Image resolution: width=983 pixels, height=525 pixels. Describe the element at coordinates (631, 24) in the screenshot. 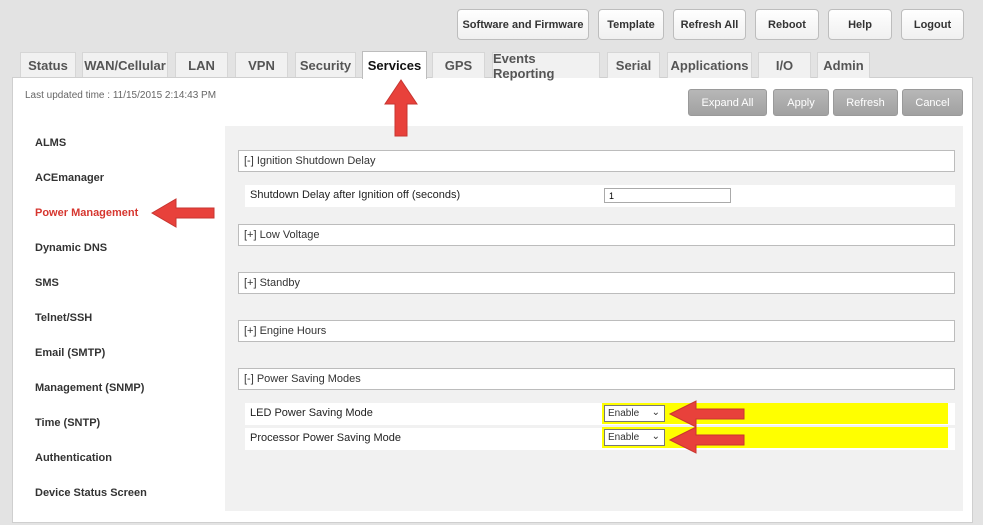

I see `template-button: Template` at that location.